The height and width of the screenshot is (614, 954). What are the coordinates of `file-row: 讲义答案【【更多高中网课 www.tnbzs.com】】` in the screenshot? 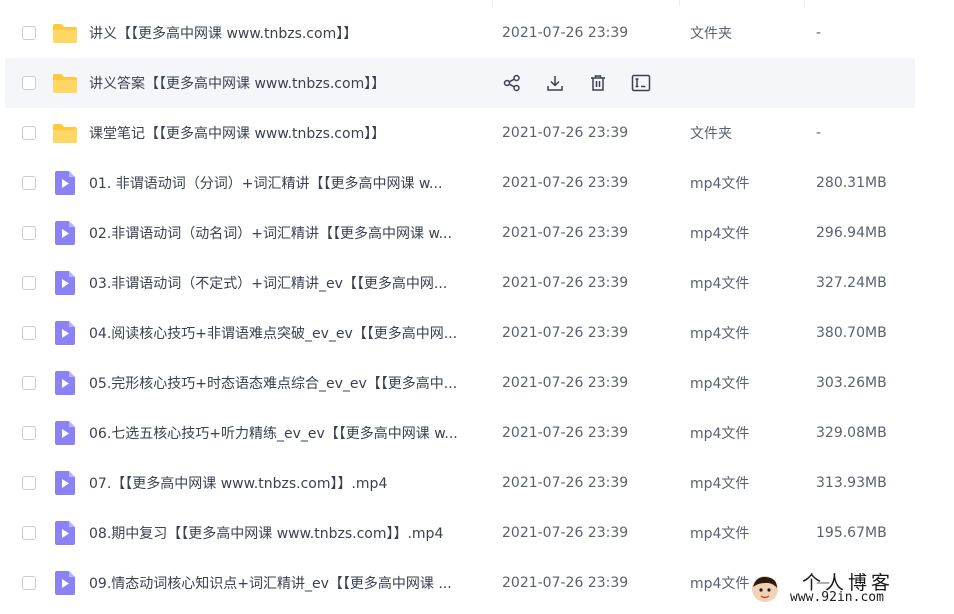 It's located at (460, 83).